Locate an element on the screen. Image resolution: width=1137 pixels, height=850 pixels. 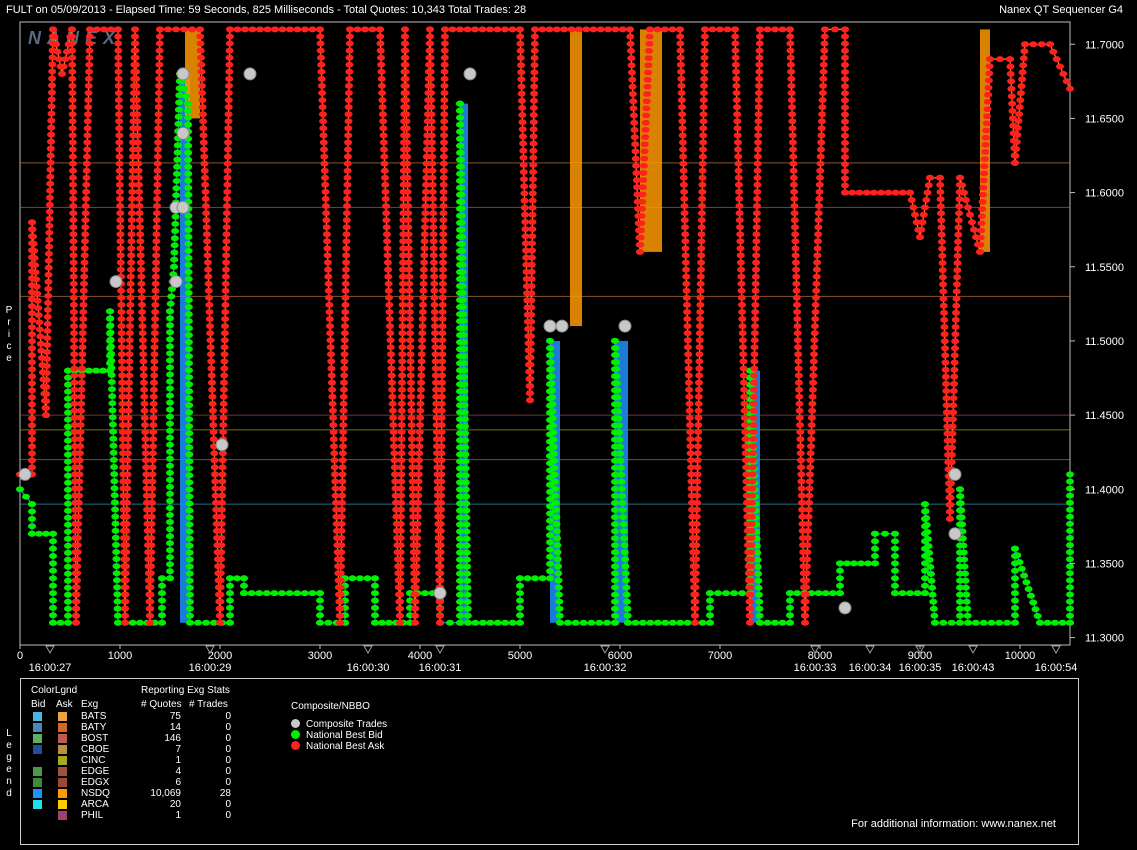
time-label: 16:00:35 is located at coordinates (920, 668).